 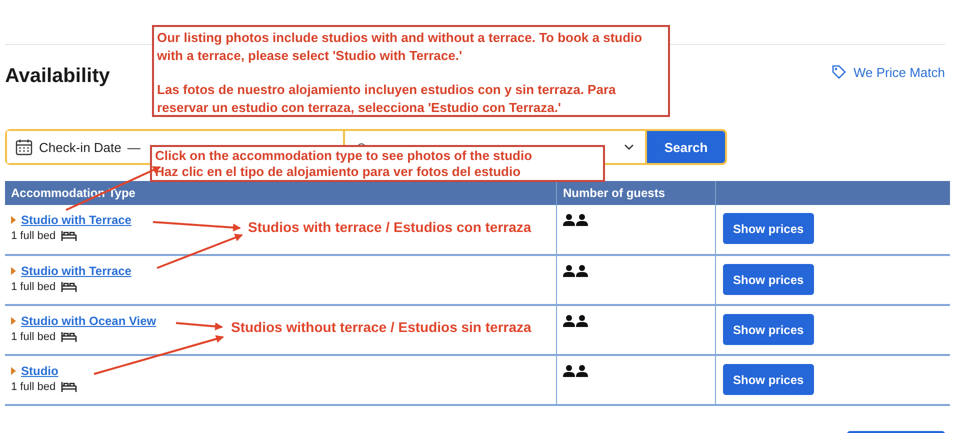 What do you see at coordinates (636, 193) in the screenshot?
I see `column-header: Number of guests` at bounding box center [636, 193].